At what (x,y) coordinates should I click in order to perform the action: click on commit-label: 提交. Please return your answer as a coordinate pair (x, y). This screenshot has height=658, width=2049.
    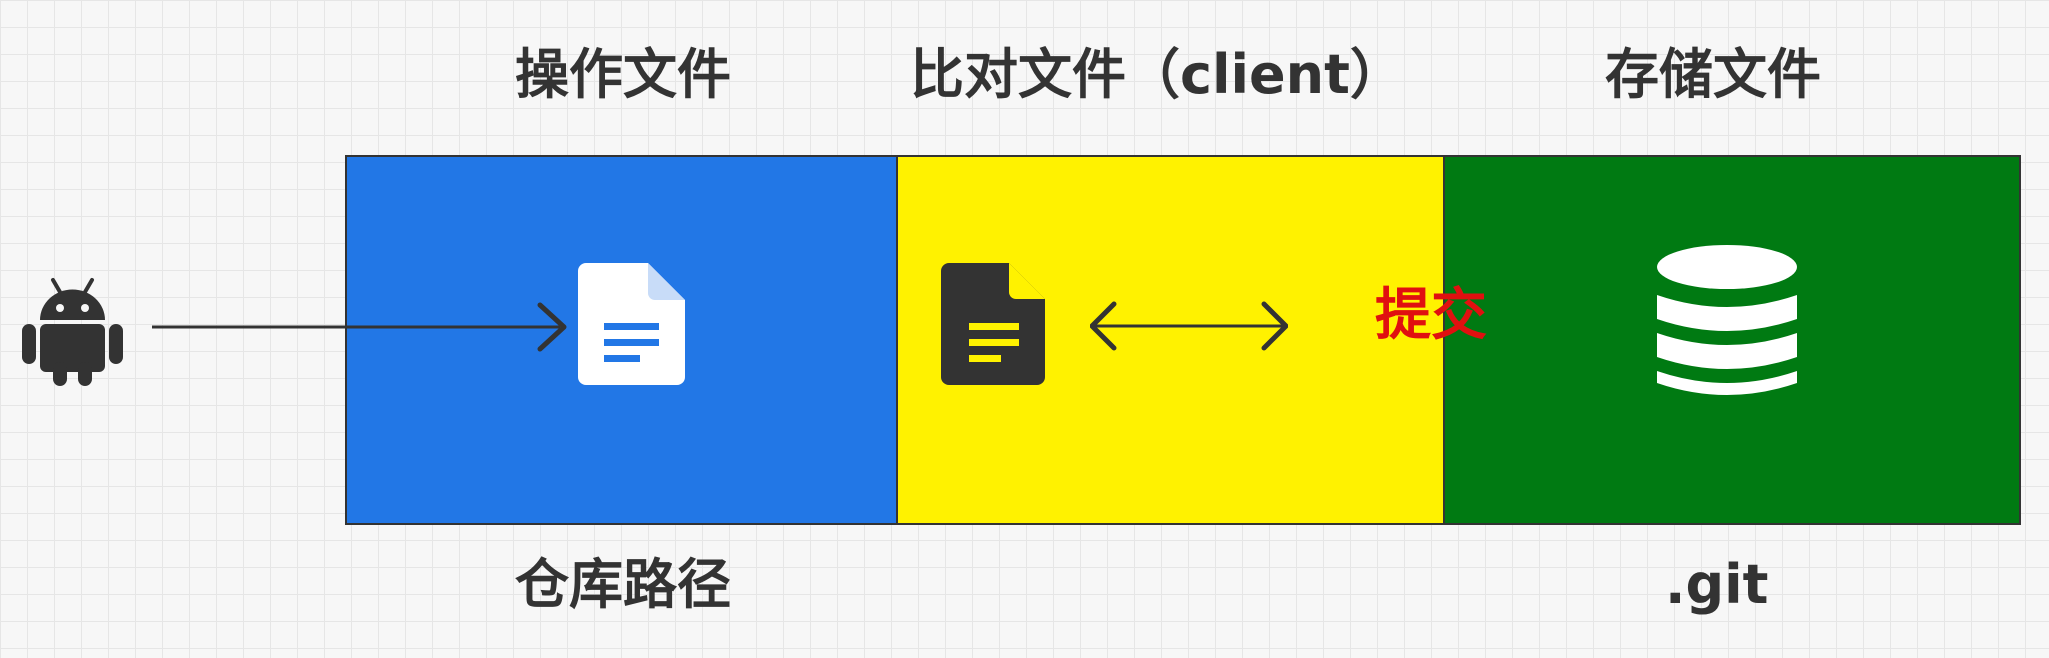
    Looking at the image, I should click on (1431, 315).